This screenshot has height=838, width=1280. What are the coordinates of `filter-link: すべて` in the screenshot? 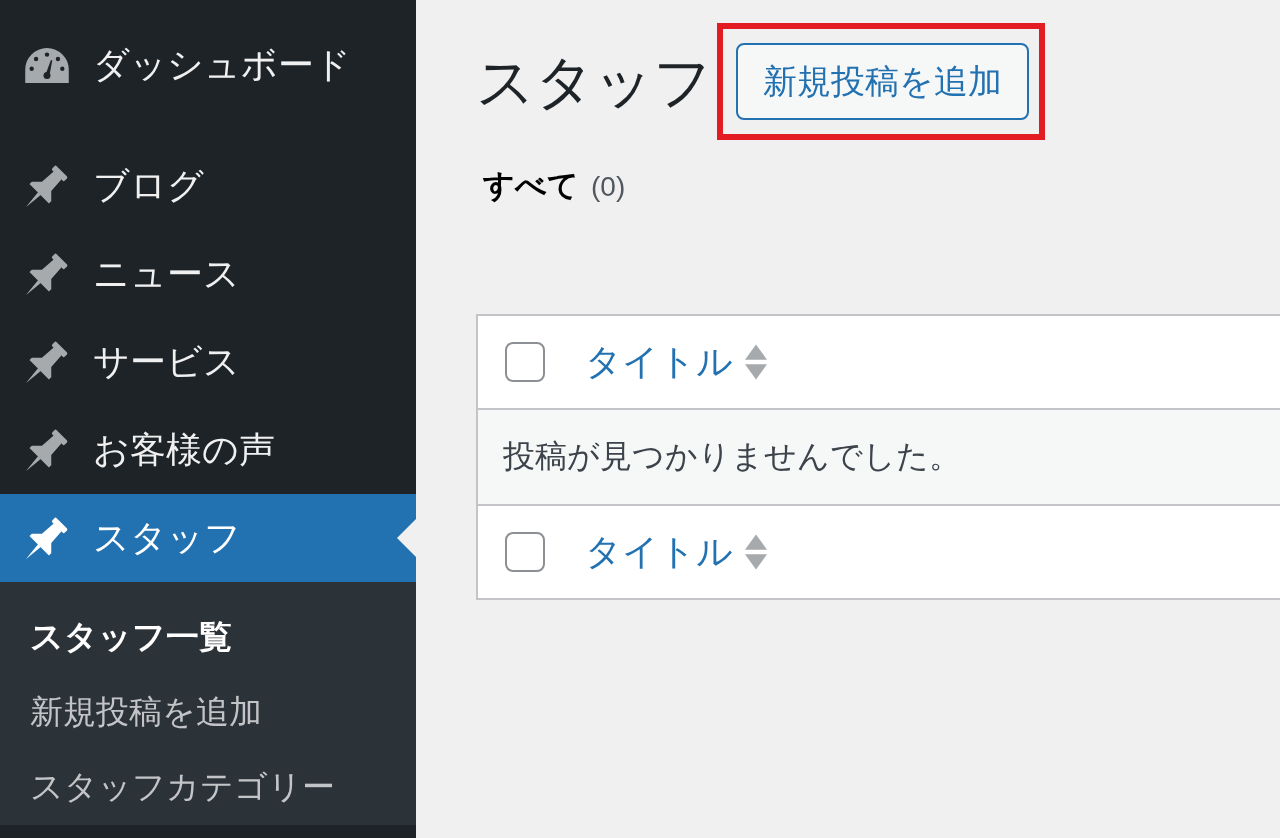 It's located at (531, 186).